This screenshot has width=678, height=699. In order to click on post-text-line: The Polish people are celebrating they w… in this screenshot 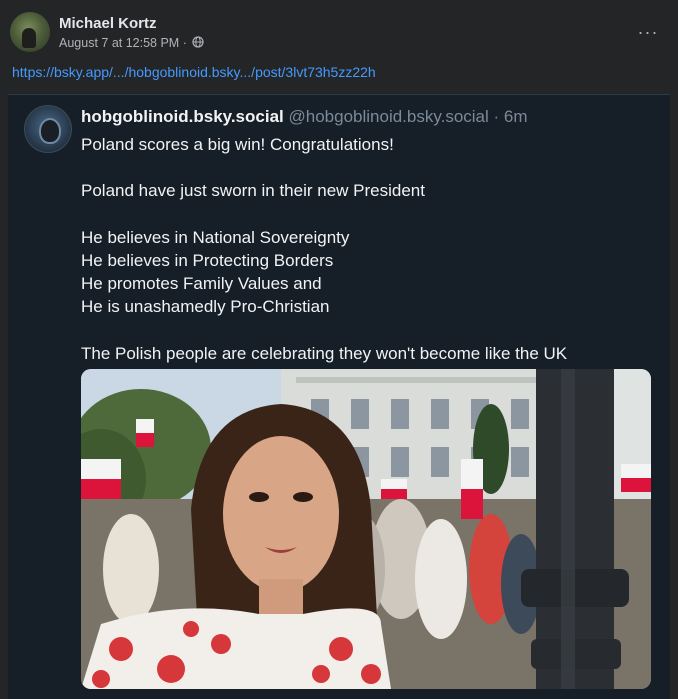, I will do `click(324, 353)`.